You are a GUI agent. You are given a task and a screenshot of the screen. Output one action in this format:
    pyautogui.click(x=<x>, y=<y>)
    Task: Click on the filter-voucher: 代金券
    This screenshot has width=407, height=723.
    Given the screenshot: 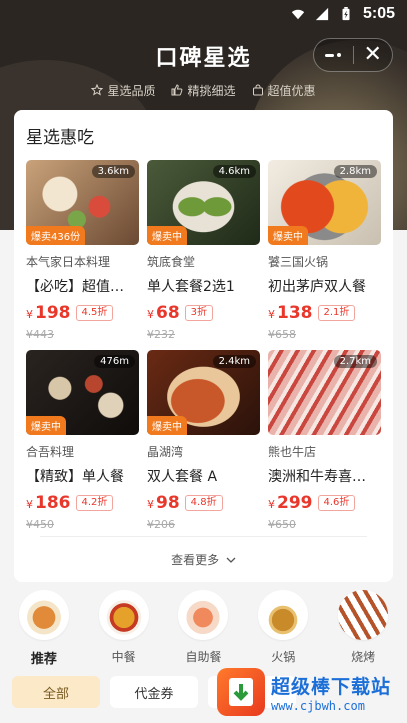 What is the action you would take?
    pyautogui.click(x=154, y=692)
    